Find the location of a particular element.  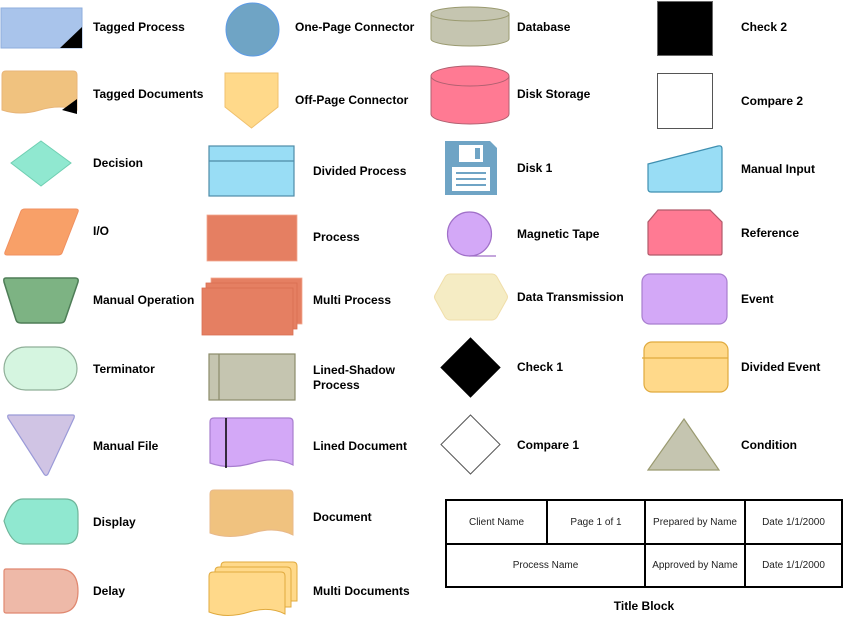

process-label: Process is located at coordinates (336, 237).